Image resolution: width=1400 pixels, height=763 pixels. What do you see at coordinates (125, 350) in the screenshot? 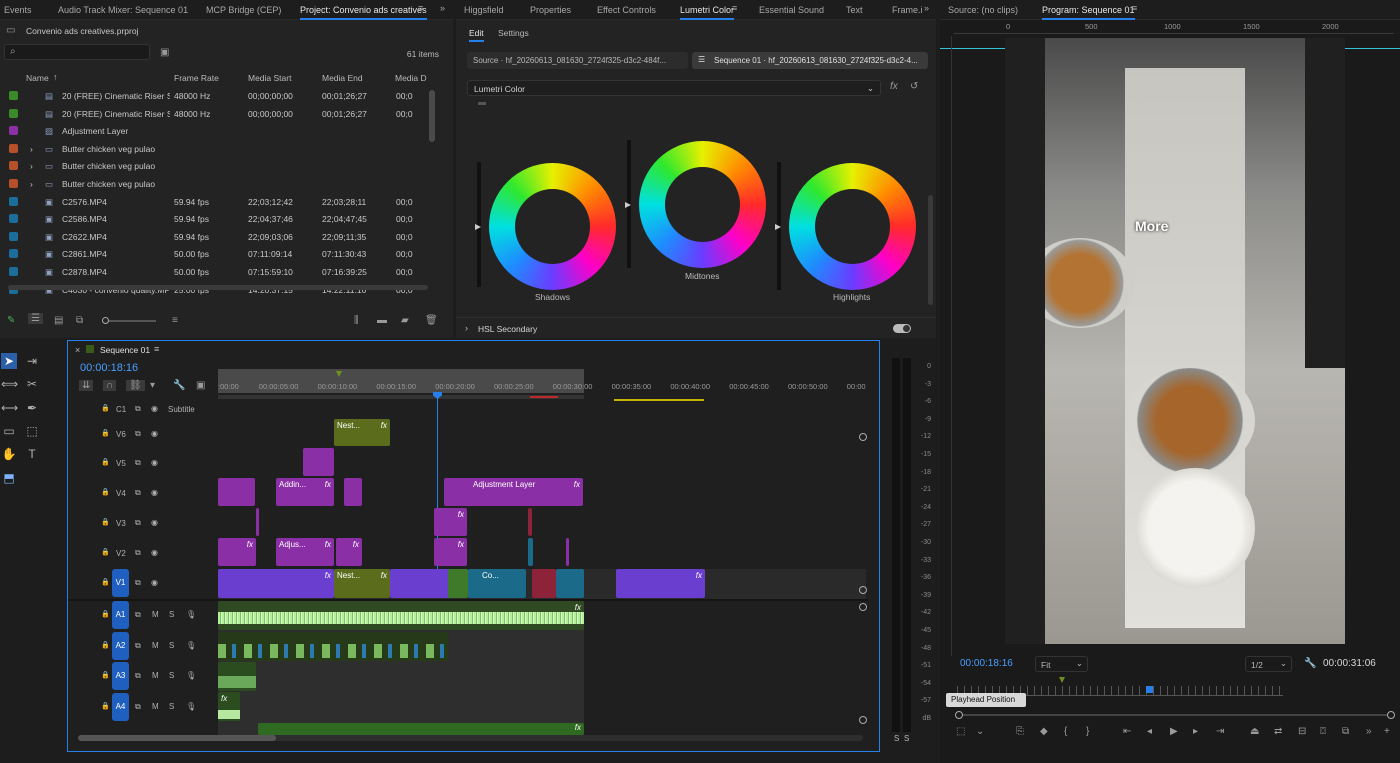
I see `sequence-tab: Sequence 01` at bounding box center [125, 350].